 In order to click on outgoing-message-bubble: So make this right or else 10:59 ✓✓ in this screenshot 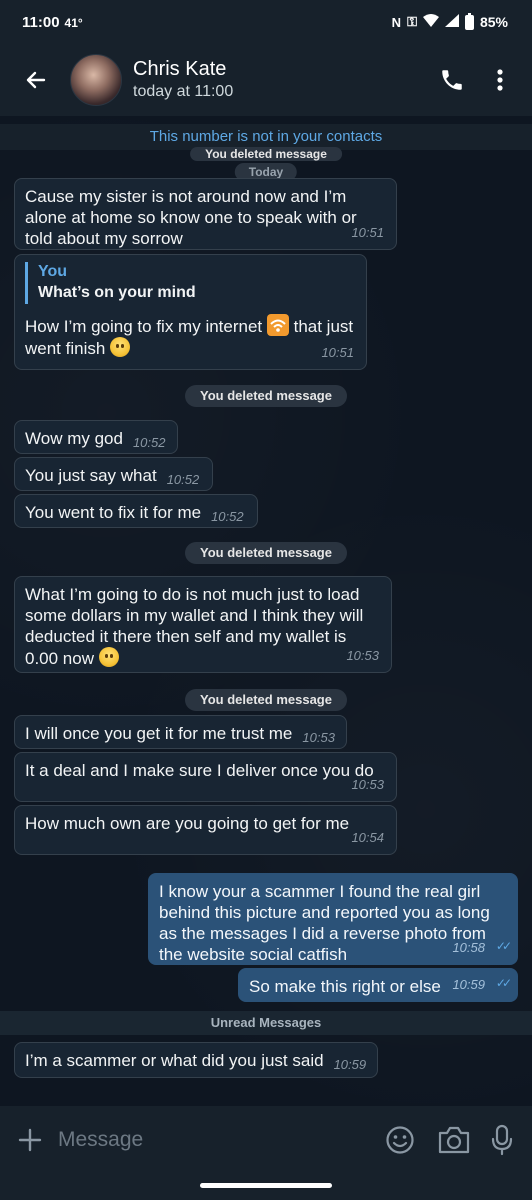, I will do `click(378, 985)`.